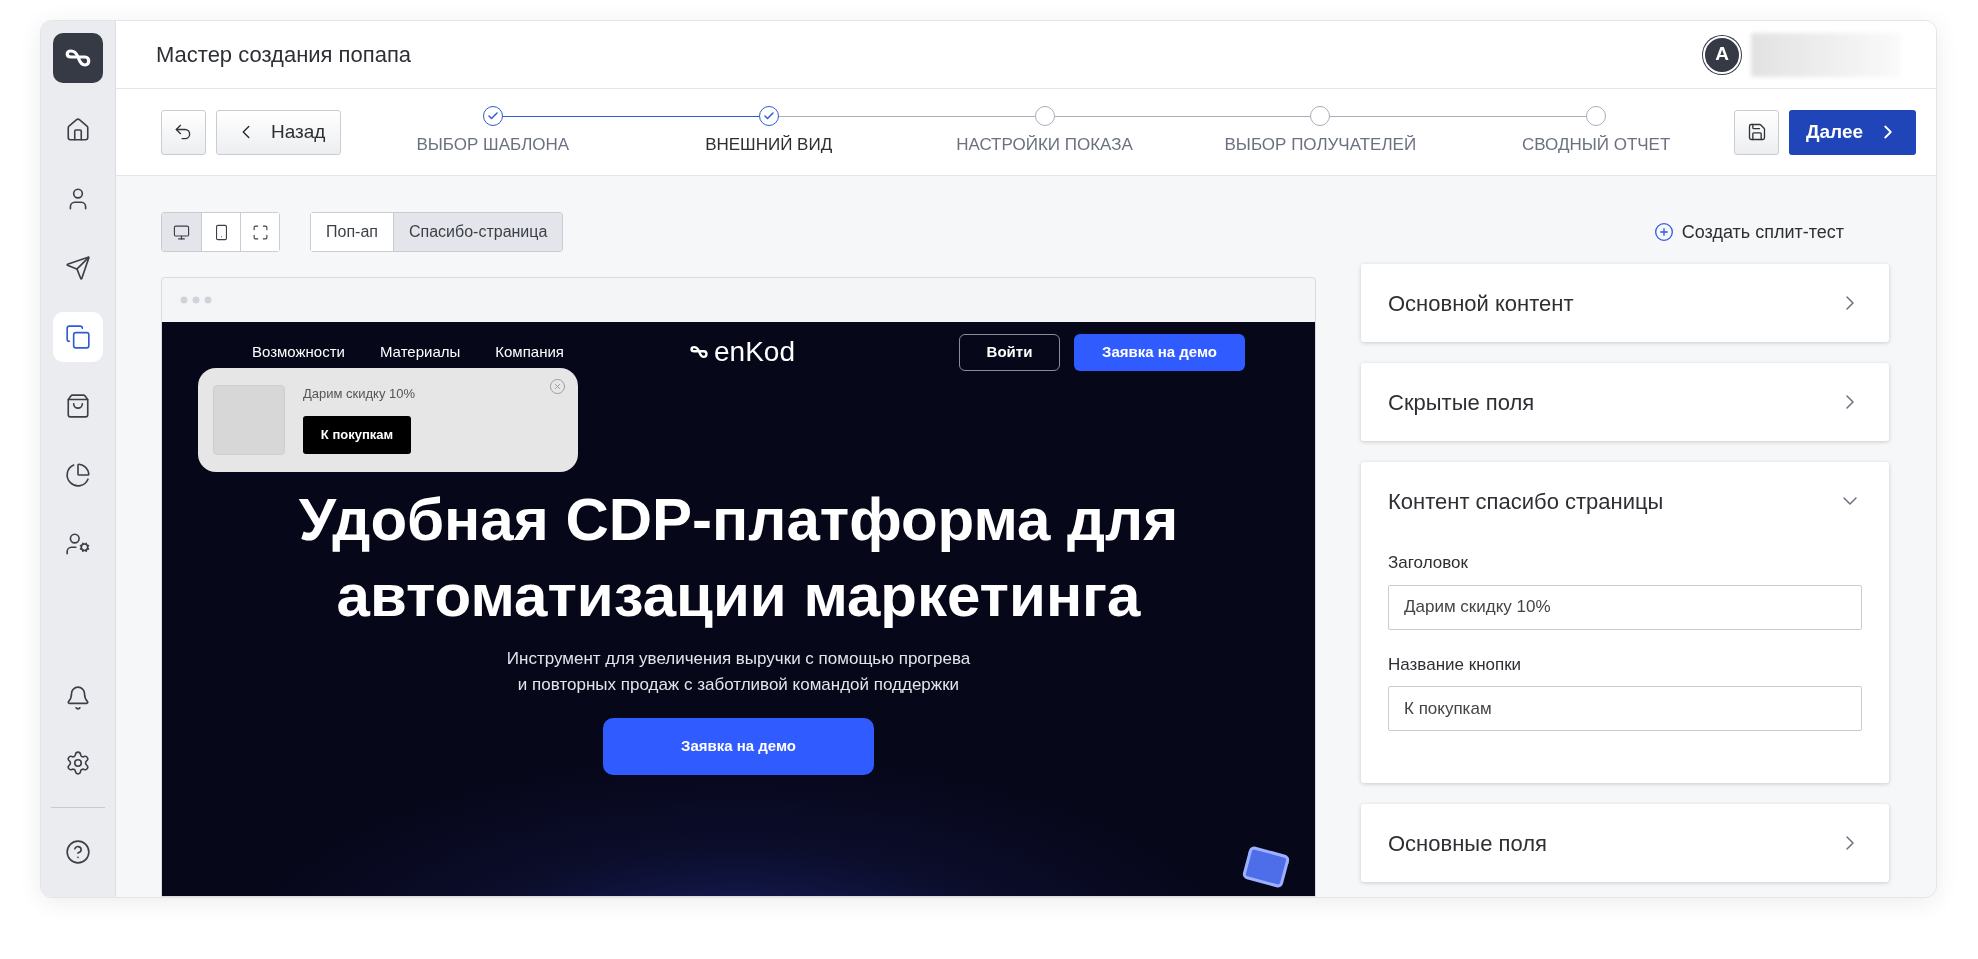 This screenshot has width=1978, height=959. Describe the element at coordinates (1428, 563) in the screenshot. I see `field-label: Заголовок` at that location.